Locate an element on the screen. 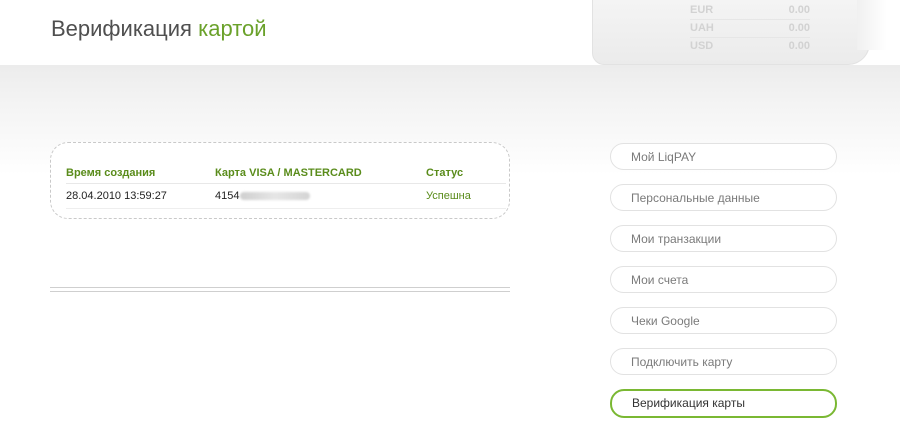 Image resolution: width=900 pixels, height=431 pixels. column-header-time: Время создания is located at coordinates (140, 173).